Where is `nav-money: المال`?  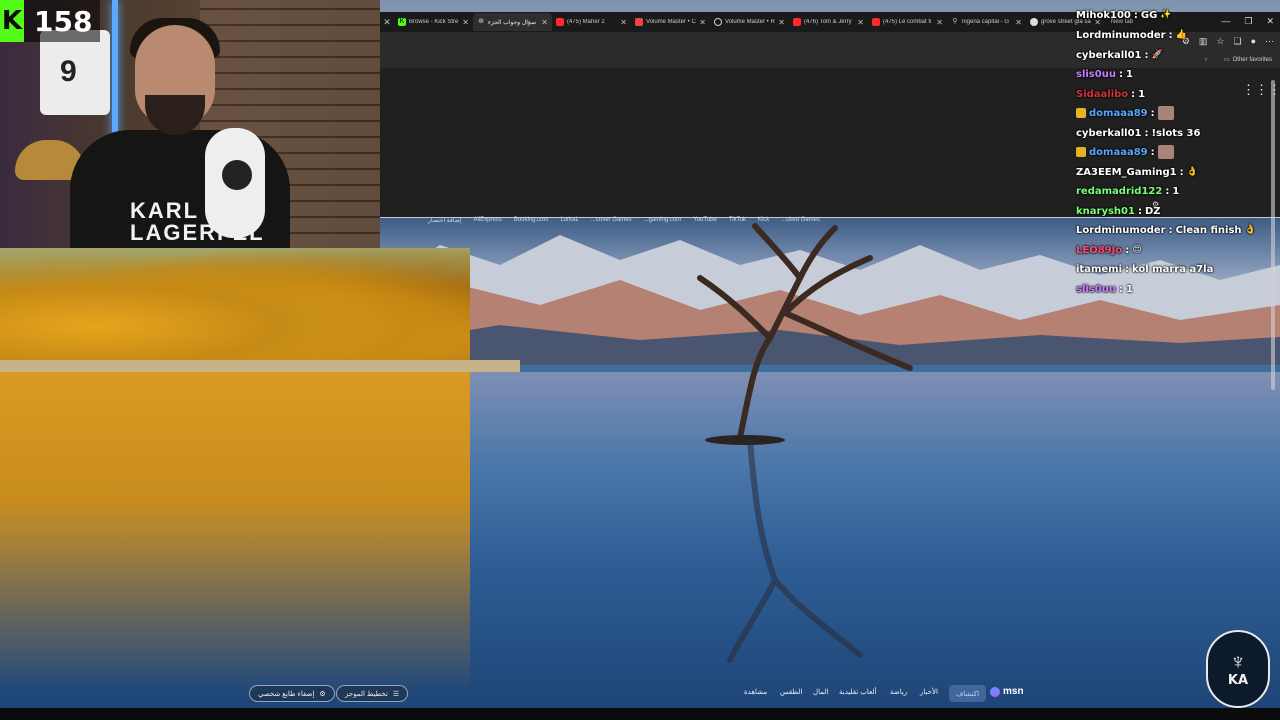
nav-money: المال is located at coordinates (820, 692).